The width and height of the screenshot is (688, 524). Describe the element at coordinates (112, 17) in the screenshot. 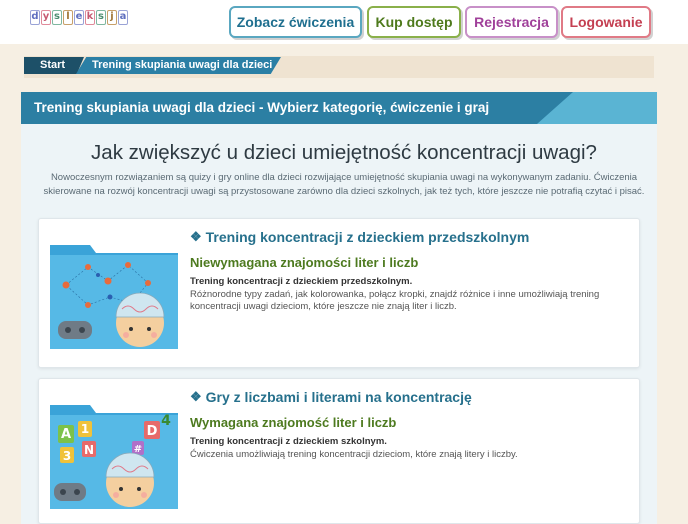

I see `logo-letter: j` at that location.